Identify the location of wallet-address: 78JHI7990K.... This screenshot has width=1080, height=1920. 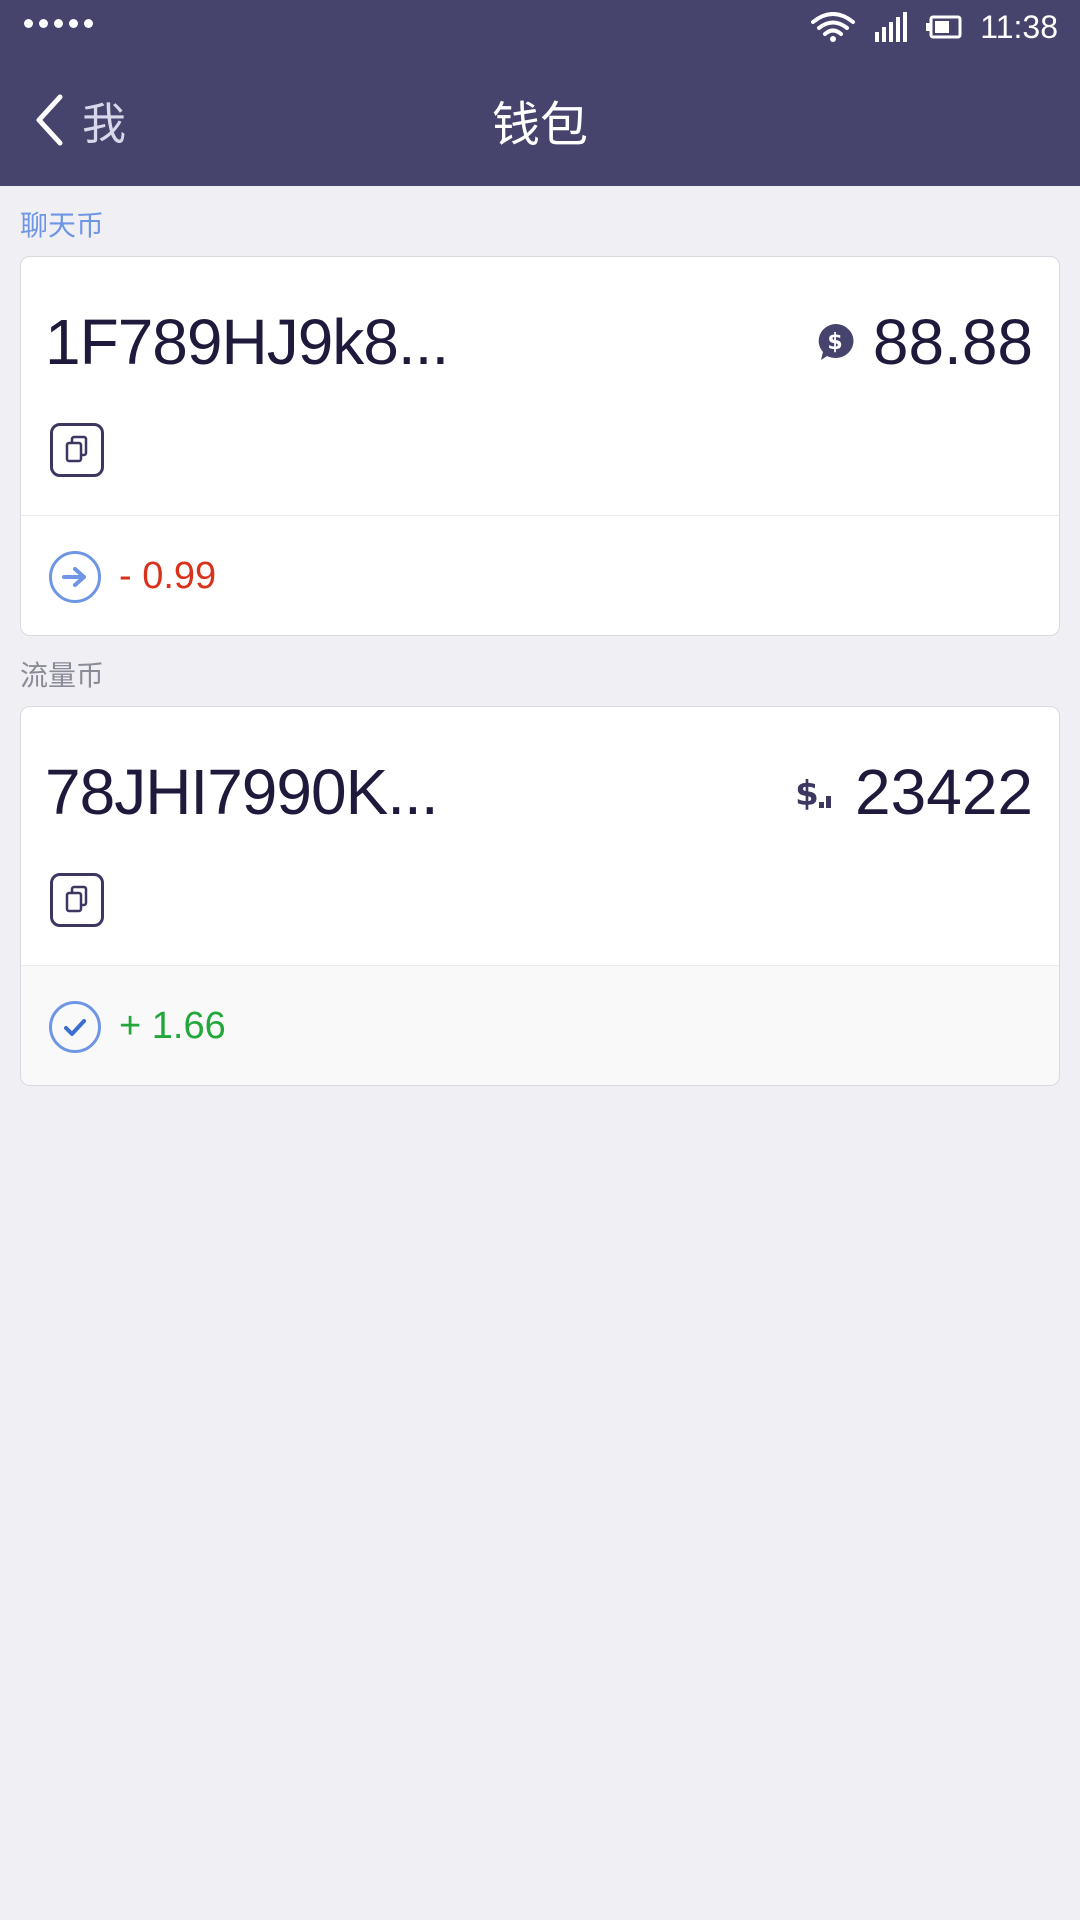
(242, 792).